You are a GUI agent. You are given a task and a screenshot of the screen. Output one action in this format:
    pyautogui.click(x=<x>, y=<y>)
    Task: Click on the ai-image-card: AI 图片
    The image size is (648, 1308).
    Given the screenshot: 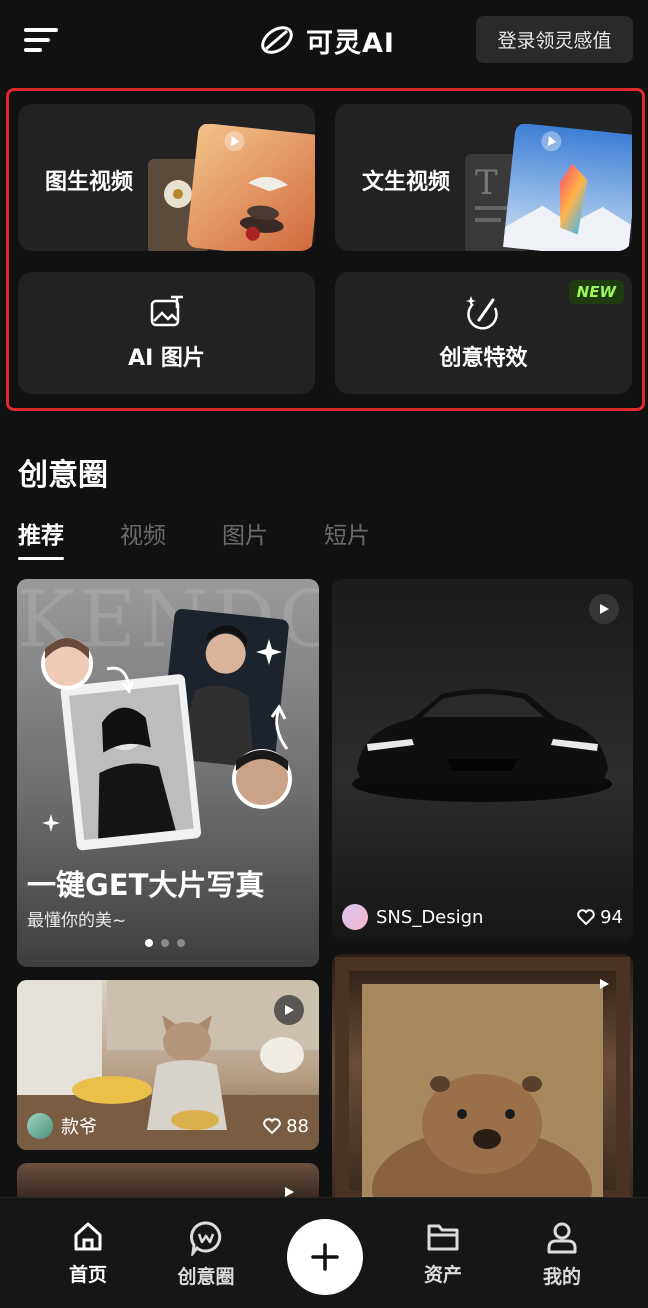 What is the action you would take?
    pyautogui.click(x=166, y=333)
    